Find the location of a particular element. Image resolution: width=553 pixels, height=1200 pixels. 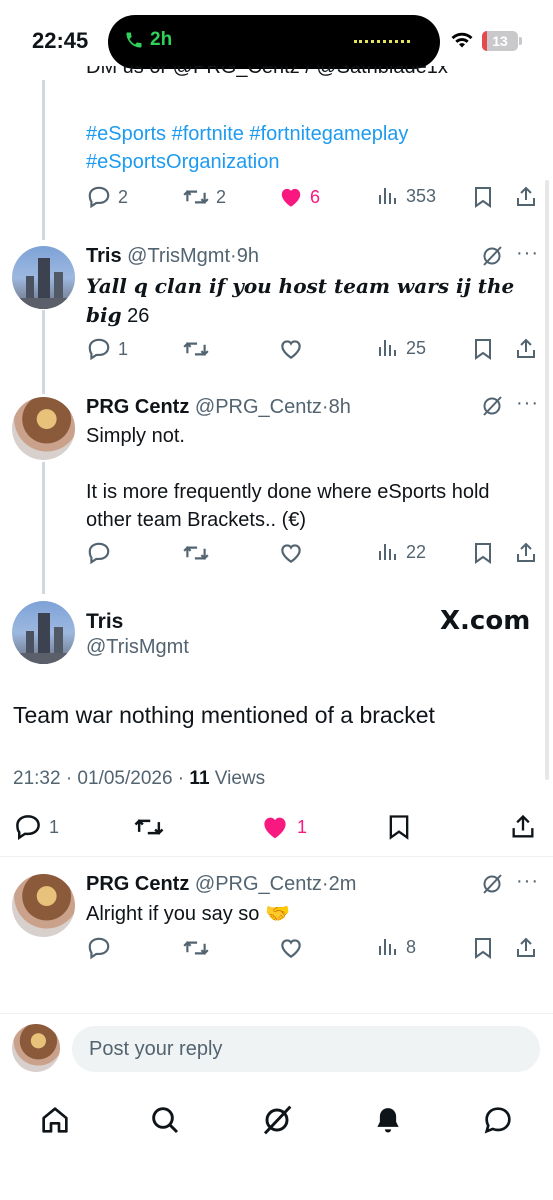

own-avatar is located at coordinates (36, 1048).